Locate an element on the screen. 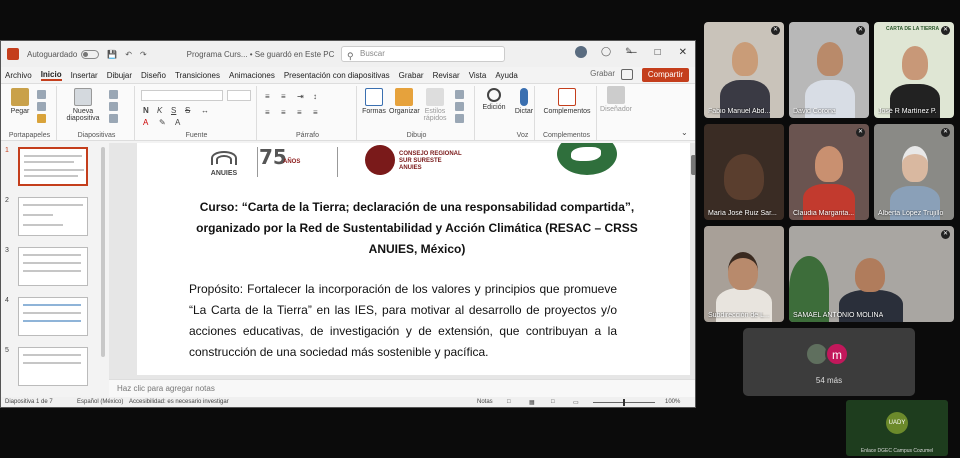 This screenshot has width=960, height=458. tab-revisar: Revisar is located at coordinates (446, 75).